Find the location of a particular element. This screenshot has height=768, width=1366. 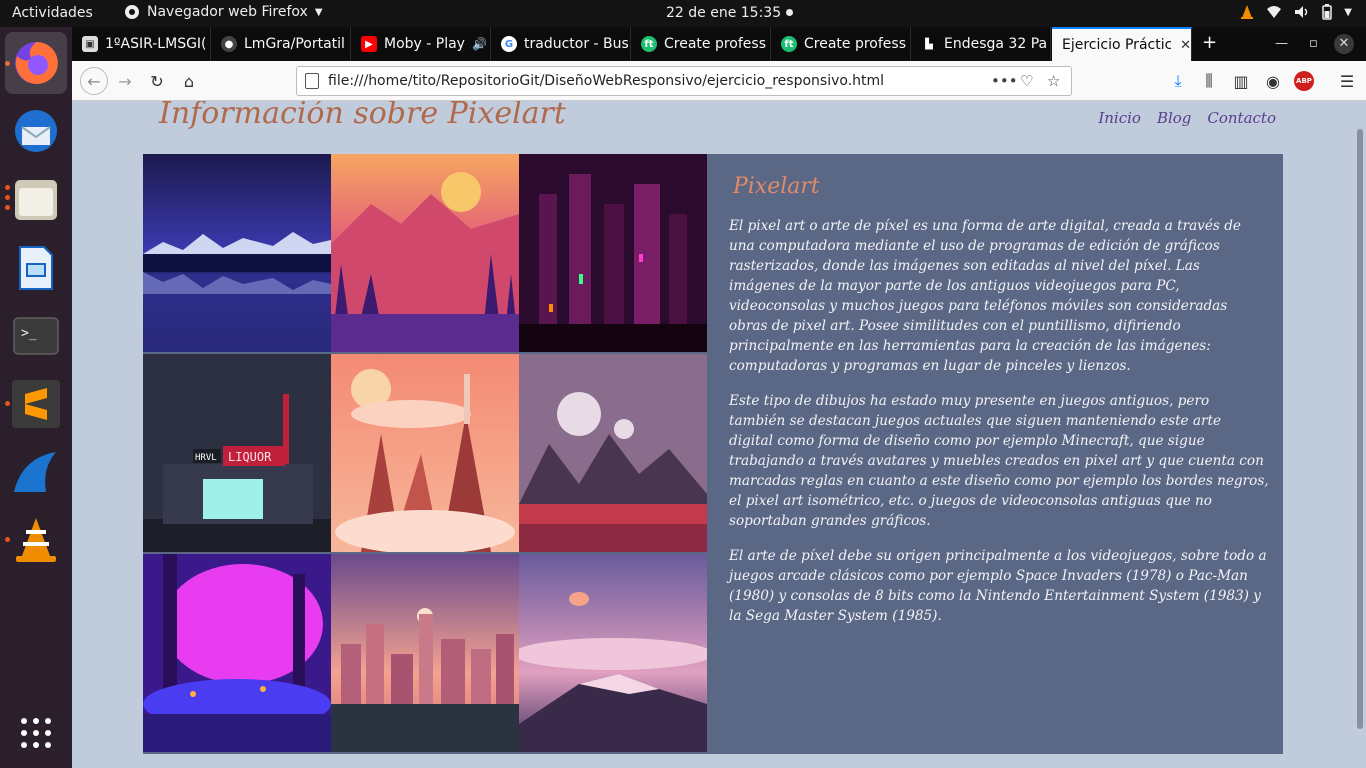

wifi-icon is located at coordinates (1274, 12).